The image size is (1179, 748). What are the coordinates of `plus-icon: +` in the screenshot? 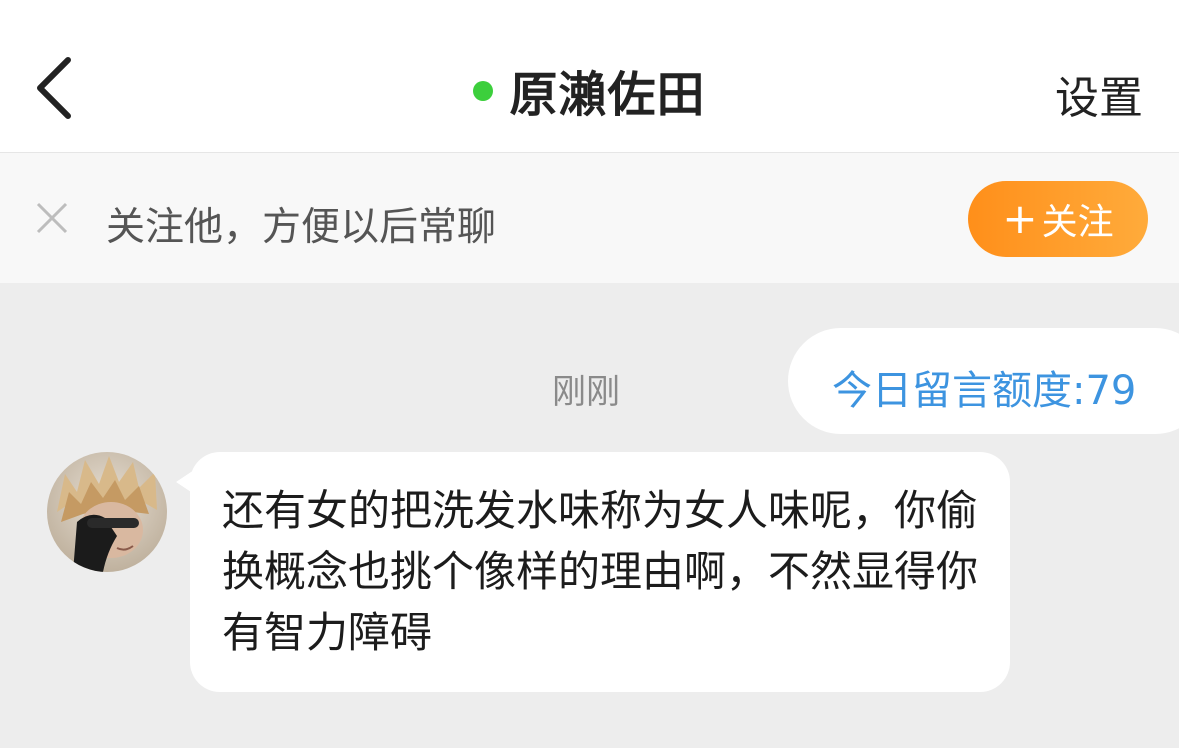 It's located at (1020, 218).